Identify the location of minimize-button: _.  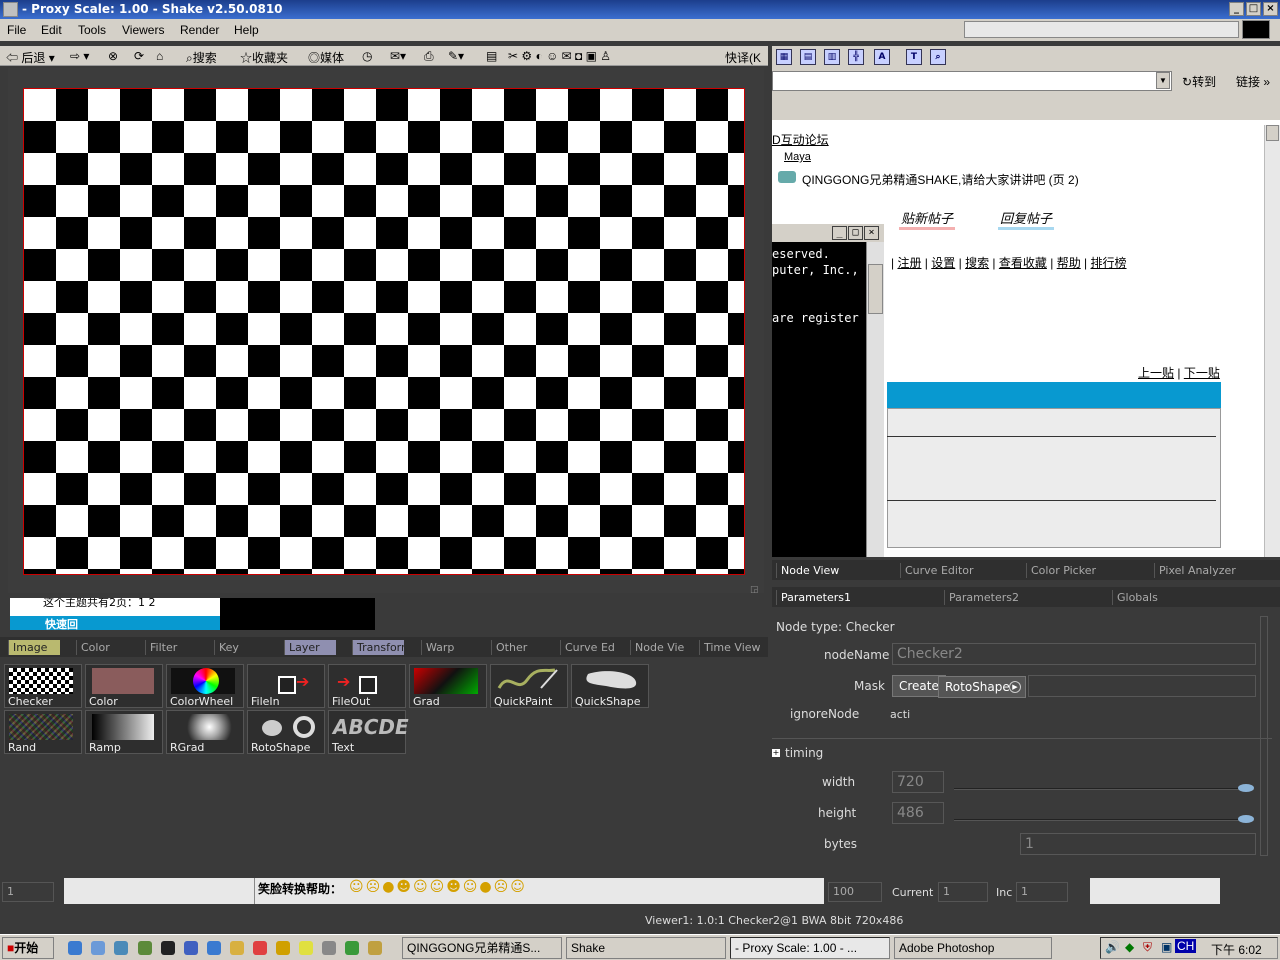
(1236, 9).